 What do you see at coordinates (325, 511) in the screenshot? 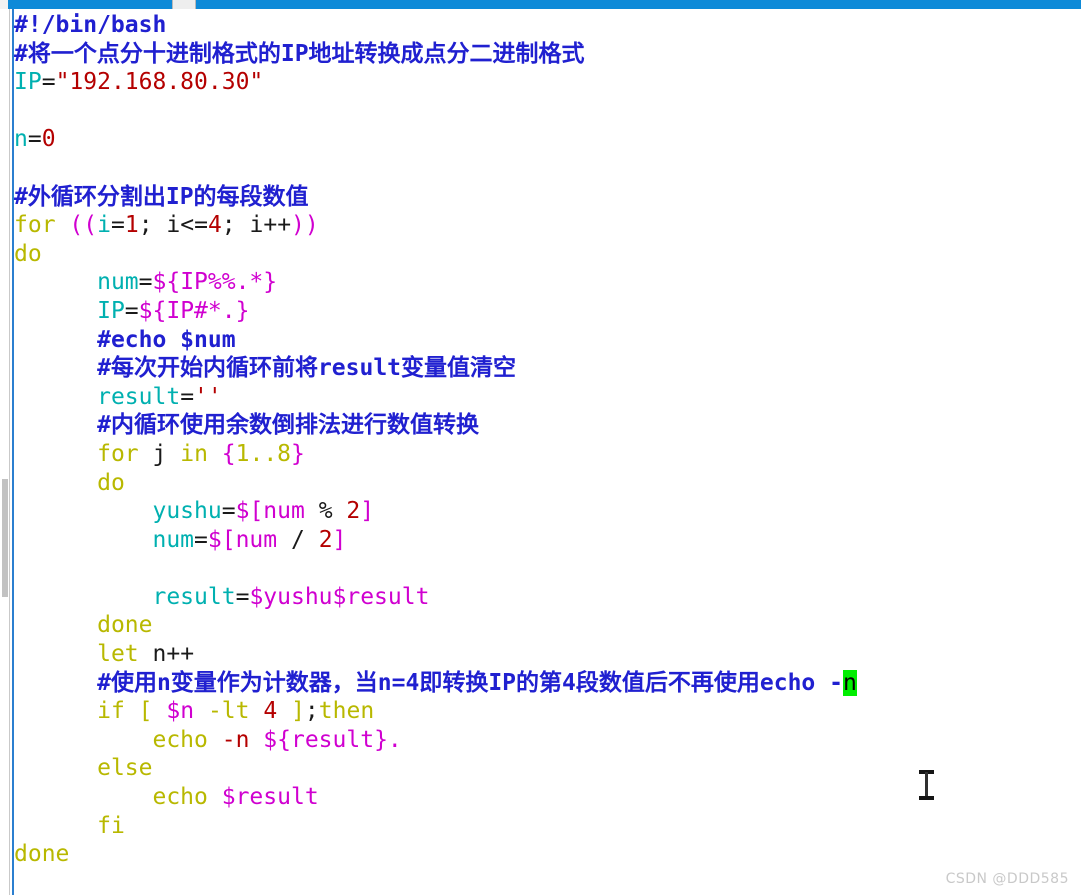
I see `code-token-plain: %` at bounding box center [325, 511].